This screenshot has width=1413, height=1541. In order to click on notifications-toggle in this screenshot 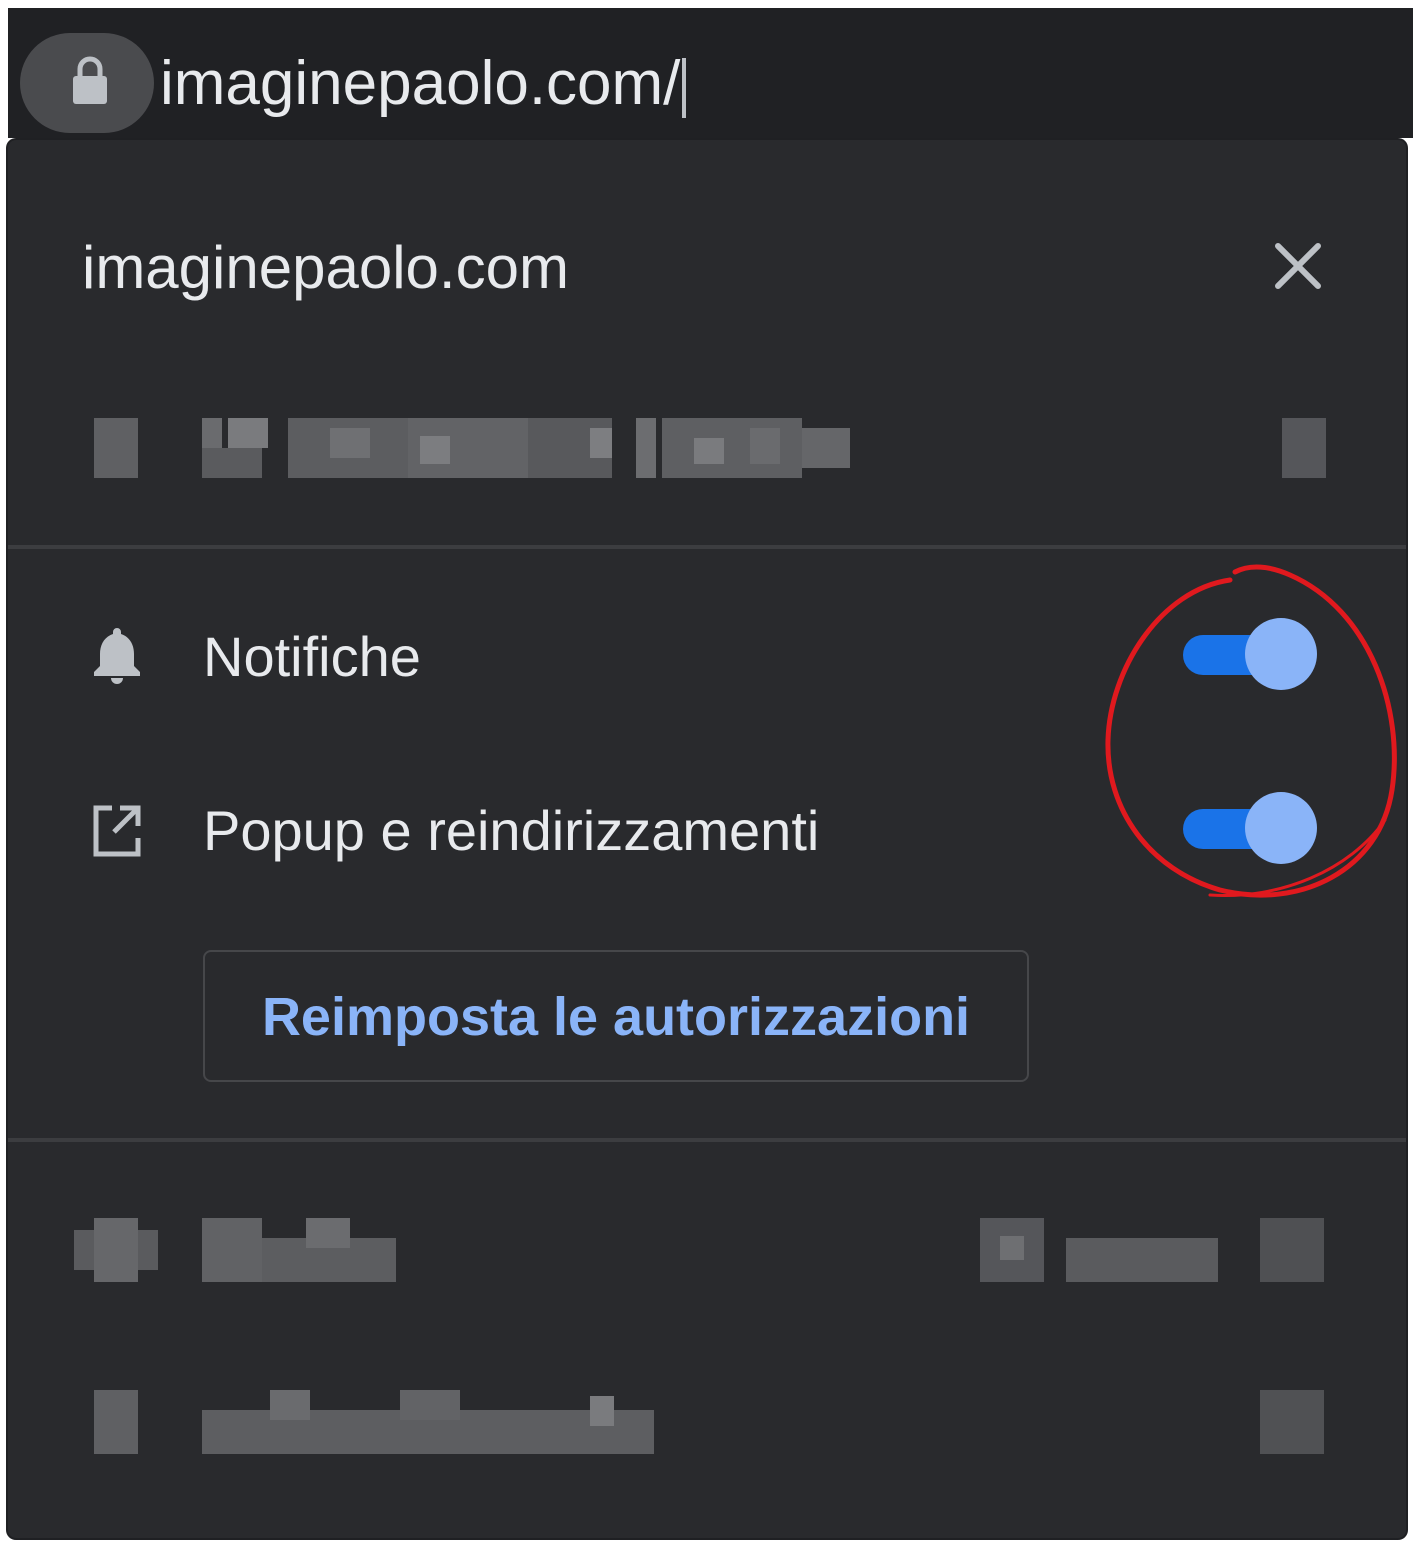, I will do `click(1250, 655)`.